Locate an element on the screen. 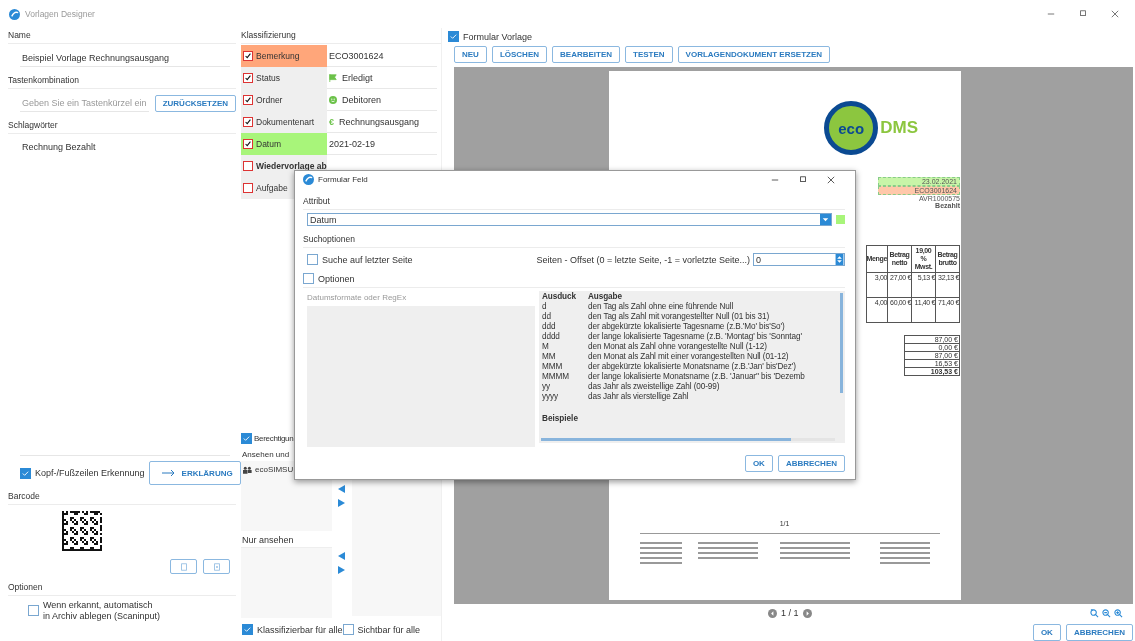  previous-page-icon is located at coordinates (772, 613).